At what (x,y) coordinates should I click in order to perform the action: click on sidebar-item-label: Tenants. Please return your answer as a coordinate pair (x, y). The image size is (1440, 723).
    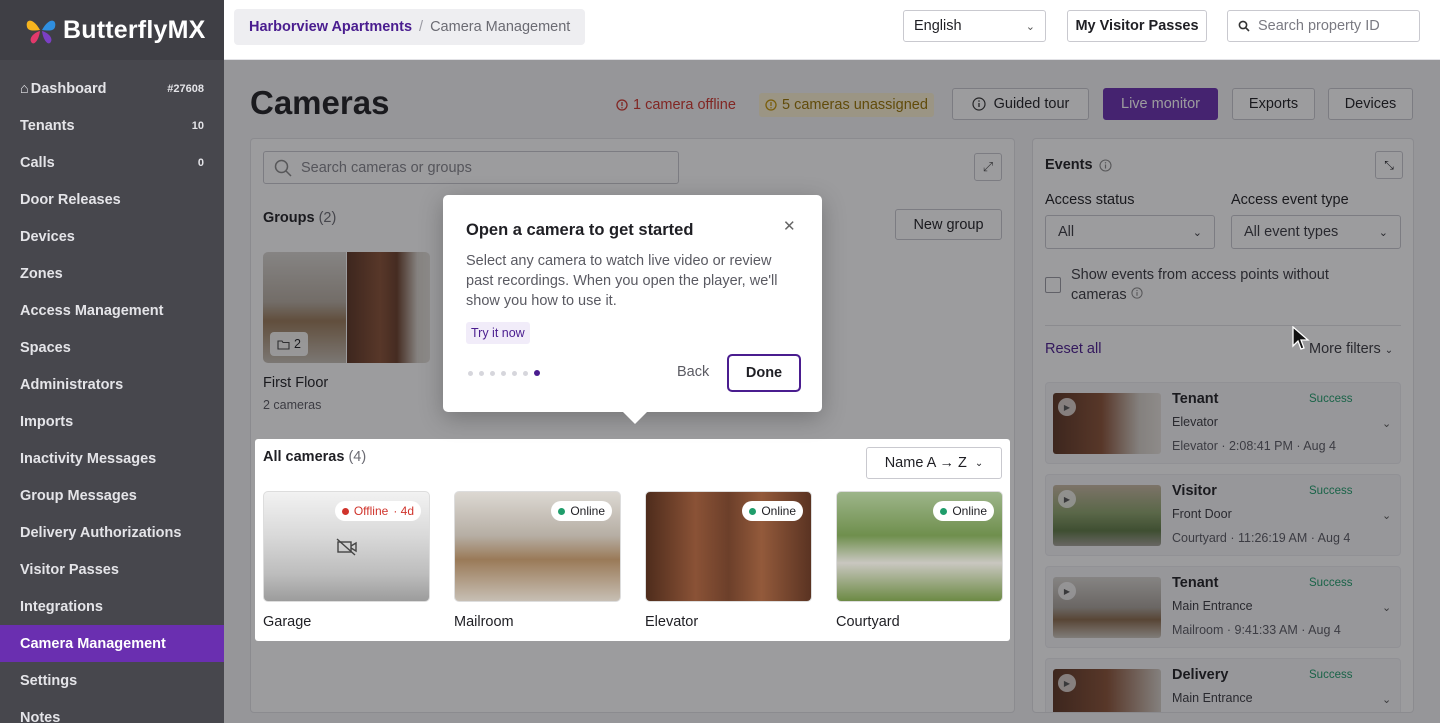
    Looking at the image, I should click on (47, 125).